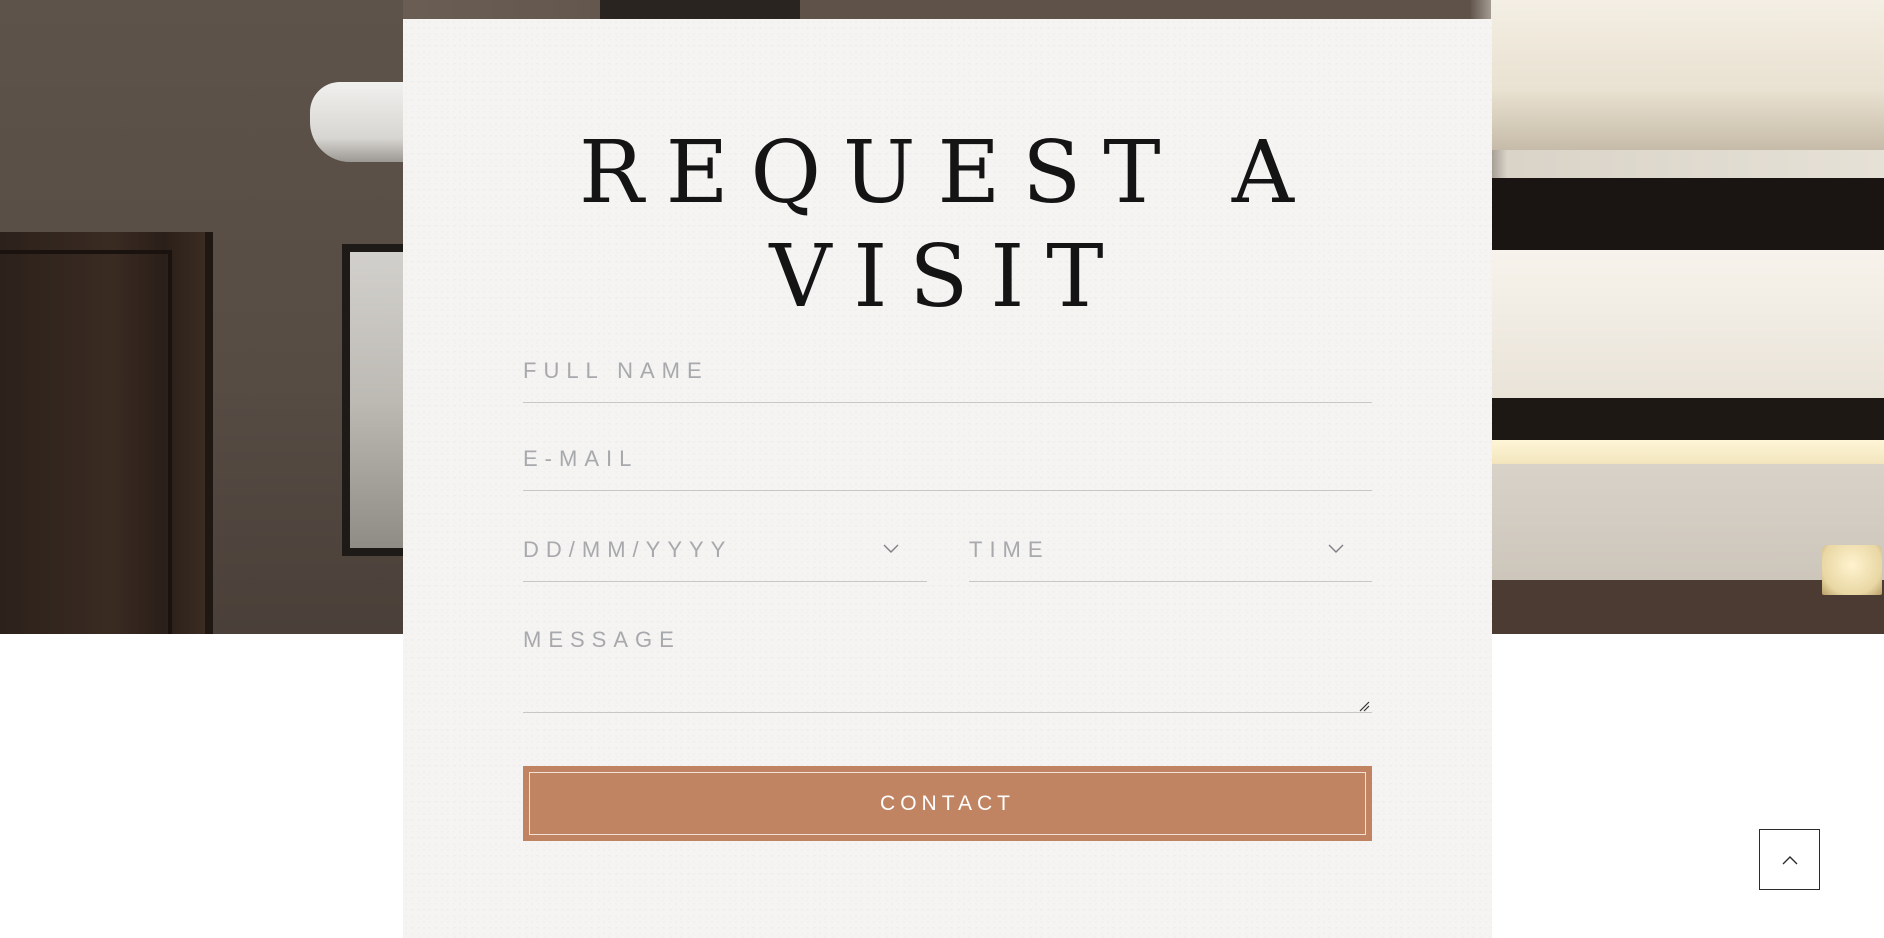 This screenshot has width=1884, height=938. What do you see at coordinates (947, 173) in the screenshot?
I see `form-title-line-1: REQUEST A` at bounding box center [947, 173].